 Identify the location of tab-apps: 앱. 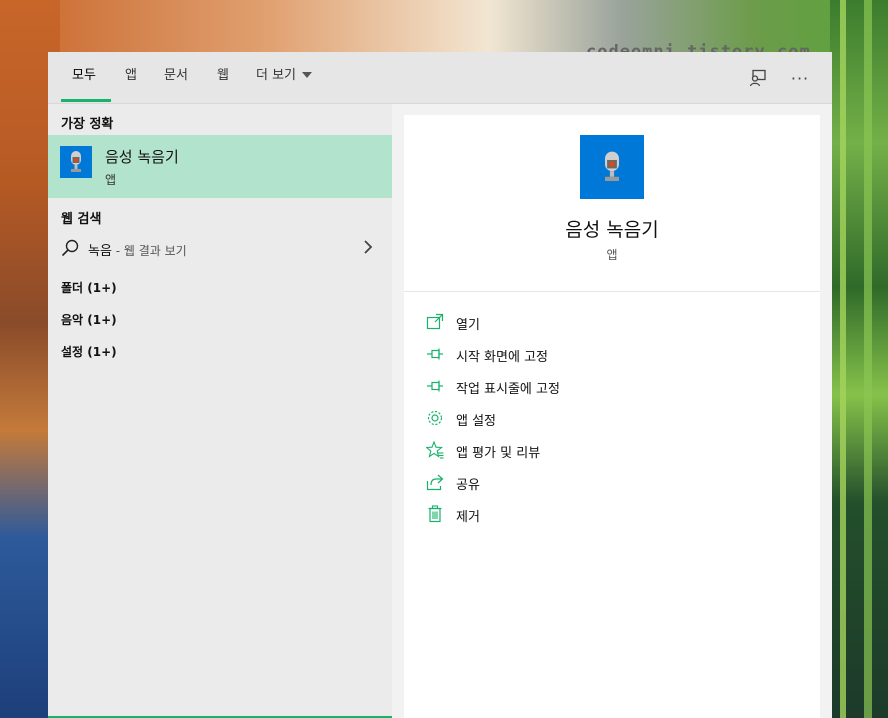
(131, 77).